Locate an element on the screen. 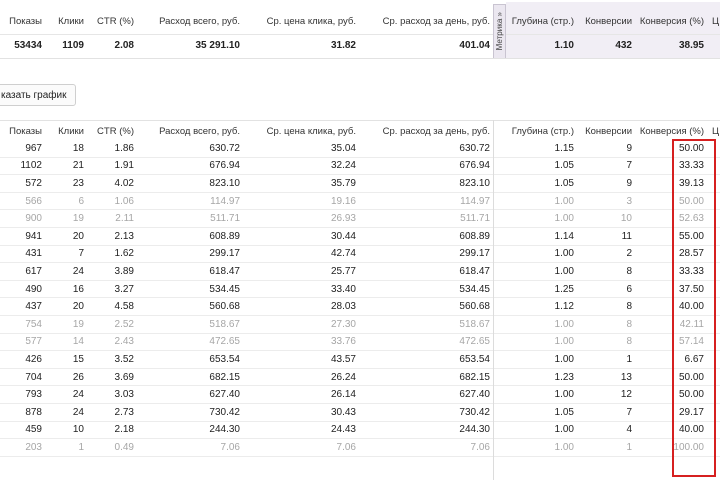 The height and width of the screenshot is (480, 720). table-row: 704 26 3.69 682.15 26.24 682.15 1.23 13 50.00 is located at coordinates (360, 378).